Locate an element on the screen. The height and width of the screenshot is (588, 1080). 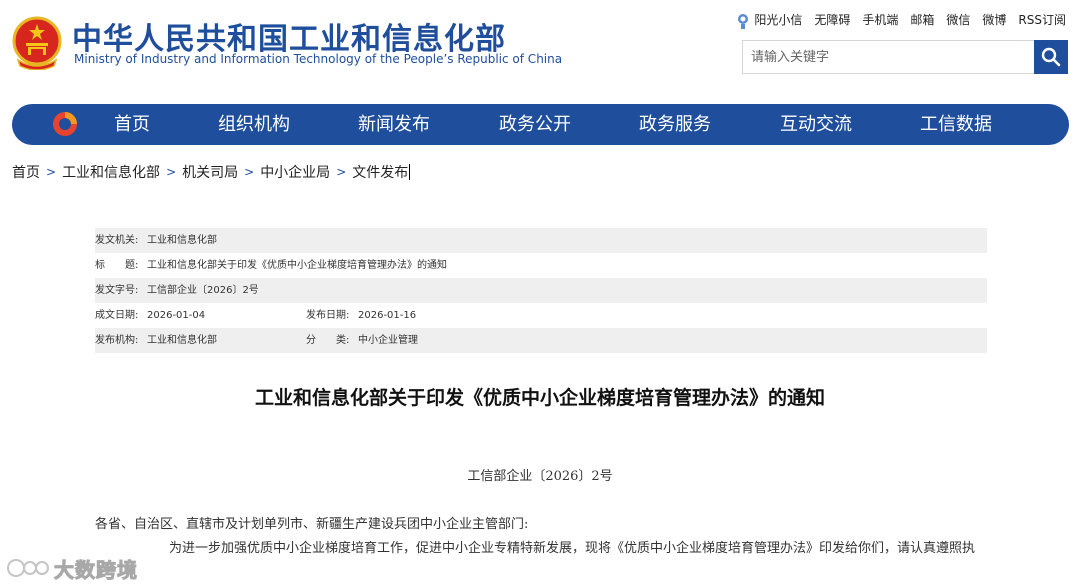
watermark-logo-icon is located at coordinates (28, 568).